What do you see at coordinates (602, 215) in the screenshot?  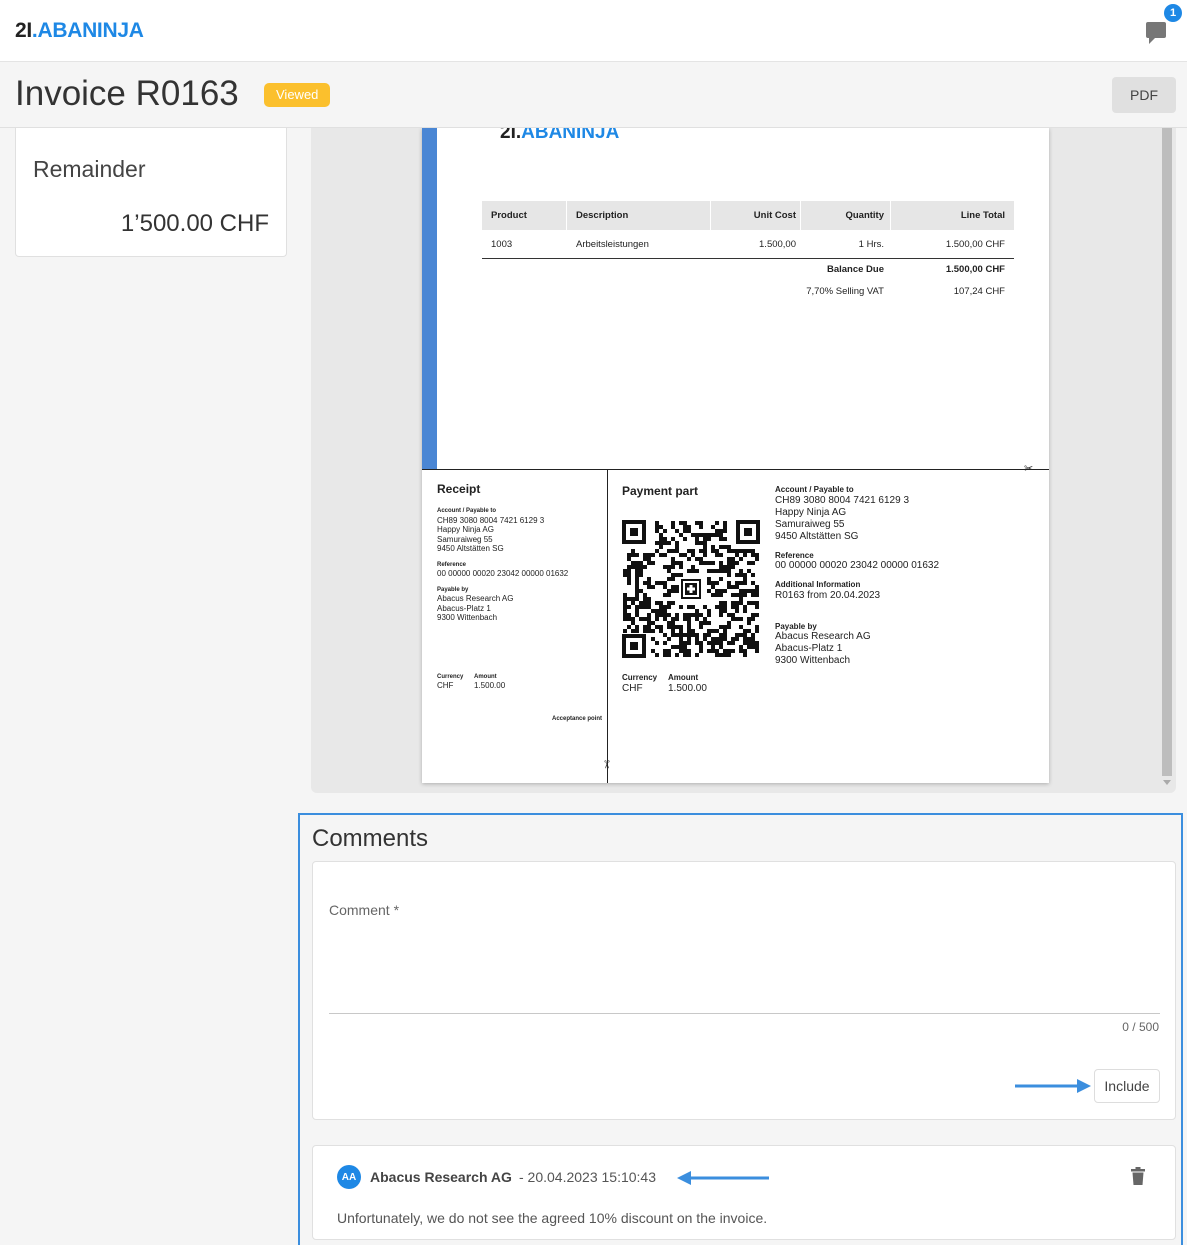 I see `column-header: Description` at bounding box center [602, 215].